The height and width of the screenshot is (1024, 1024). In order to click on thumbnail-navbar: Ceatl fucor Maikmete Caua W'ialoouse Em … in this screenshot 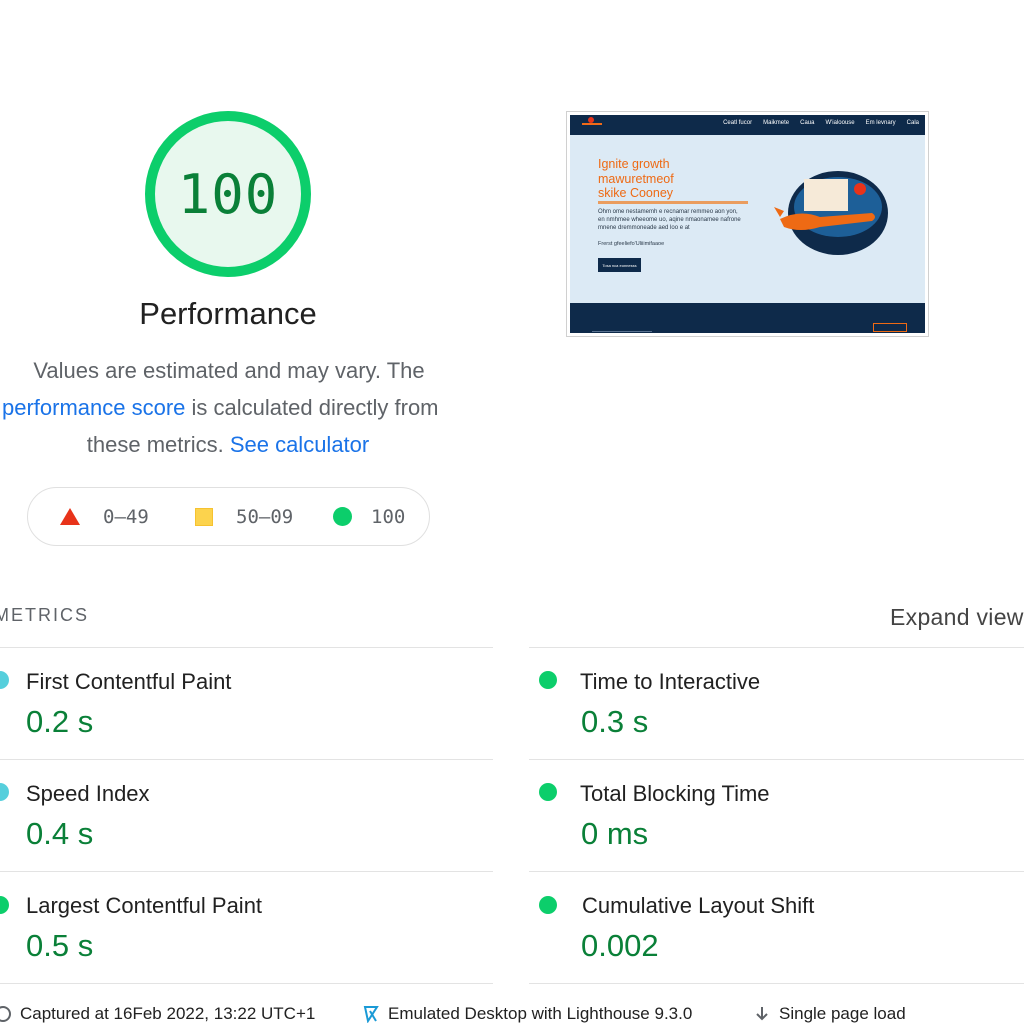, I will do `click(747, 125)`.